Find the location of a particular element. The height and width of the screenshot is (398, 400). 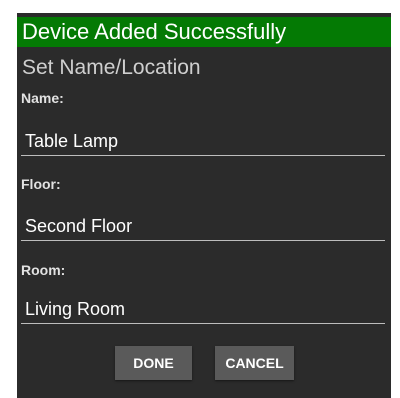

done-button: DONE is located at coordinates (153, 363).